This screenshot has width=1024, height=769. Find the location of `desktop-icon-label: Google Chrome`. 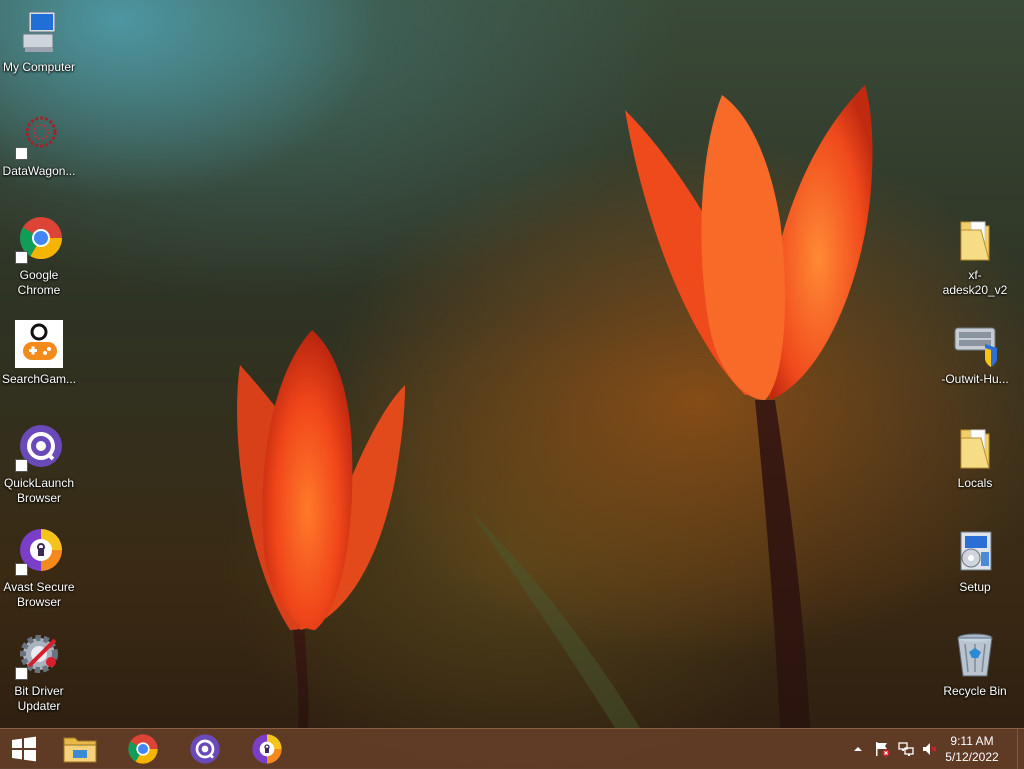

desktop-icon-label: Google Chrome is located at coordinates (39, 282).